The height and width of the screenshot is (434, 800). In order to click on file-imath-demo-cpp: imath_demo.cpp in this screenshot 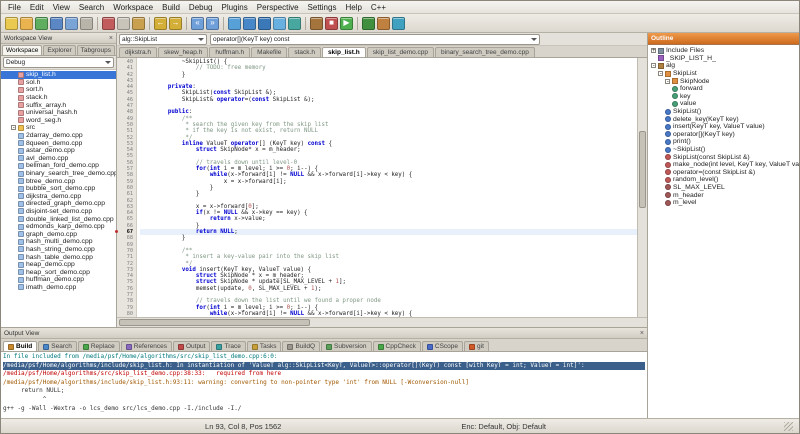, I will do `click(58, 288)`.